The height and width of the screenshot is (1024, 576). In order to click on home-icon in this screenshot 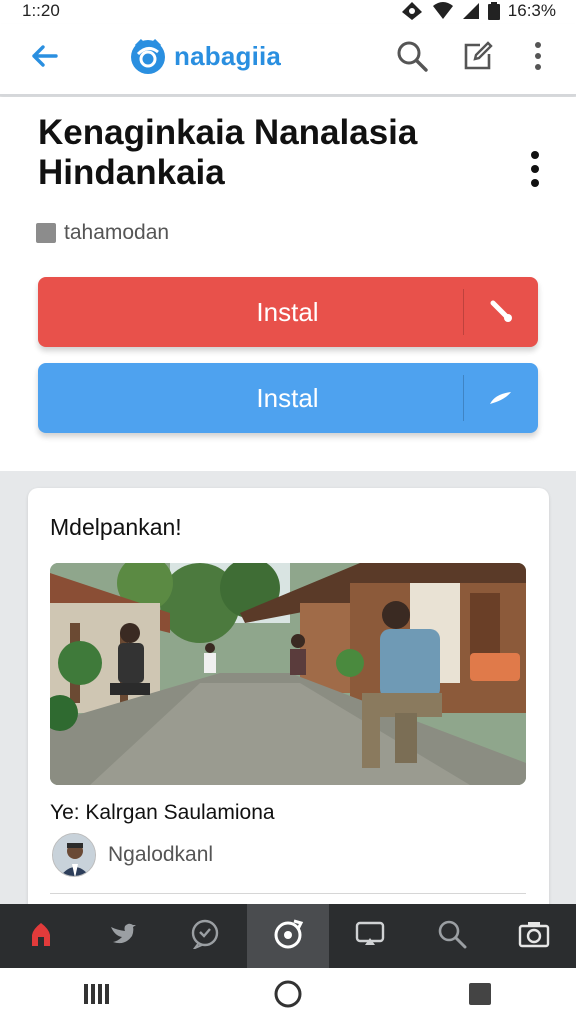, I will do `click(41, 936)`.